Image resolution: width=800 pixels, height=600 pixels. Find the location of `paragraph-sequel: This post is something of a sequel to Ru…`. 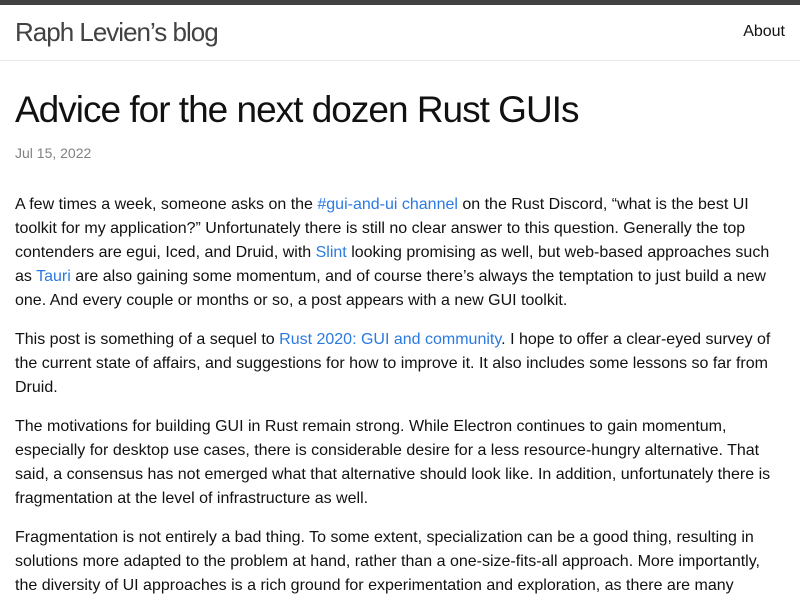

paragraph-sequel: This post is something of a sequel to Ru… is located at coordinates (400, 364).